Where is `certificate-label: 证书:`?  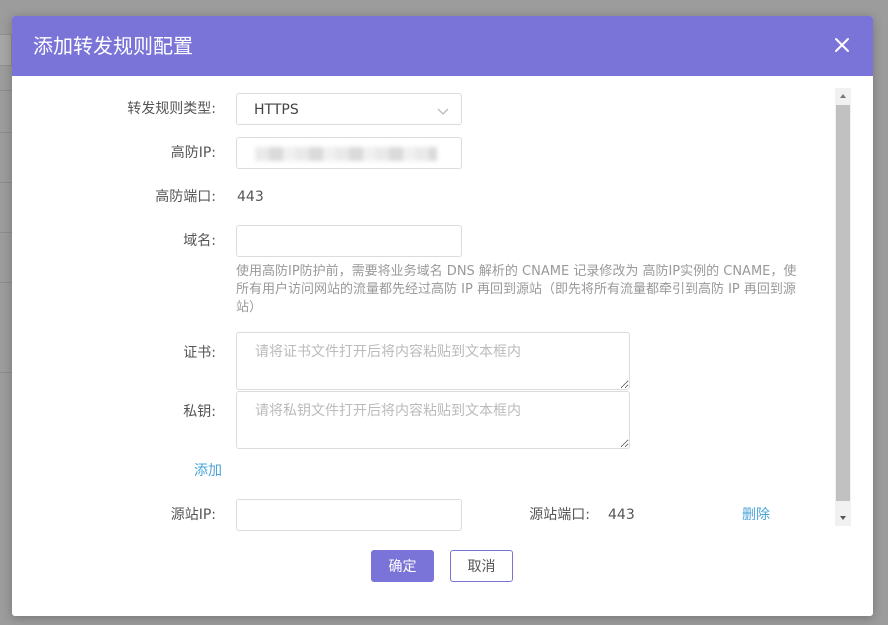 certificate-label: 证书: is located at coordinates (199, 353).